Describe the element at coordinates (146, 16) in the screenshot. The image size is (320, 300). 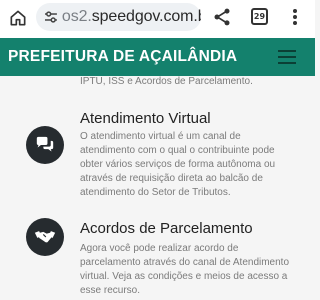
I see `url-domain: speedgov.com.br` at that location.